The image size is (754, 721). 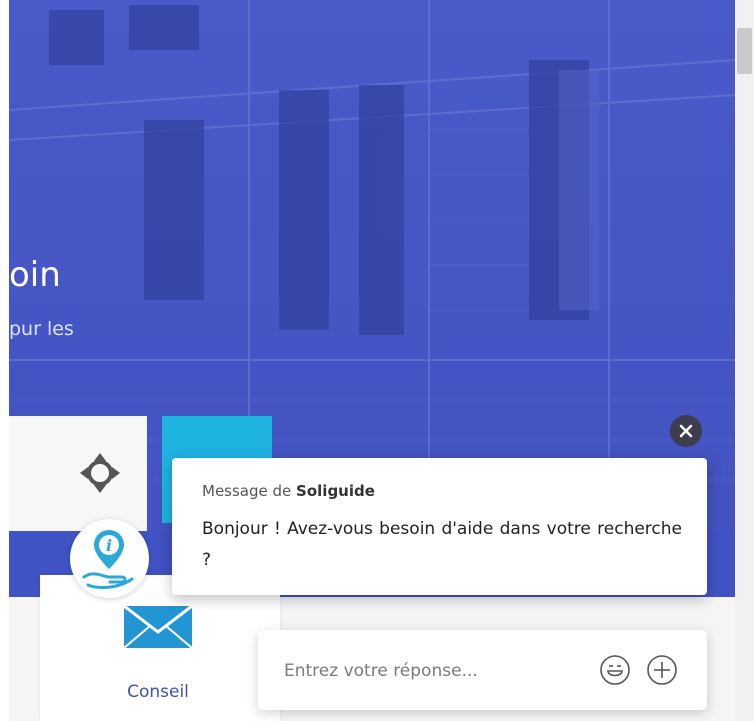 What do you see at coordinates (335, 491) in the screenshot?
I see `chat-sender: Soliguide` at bounding box center [335, 491].